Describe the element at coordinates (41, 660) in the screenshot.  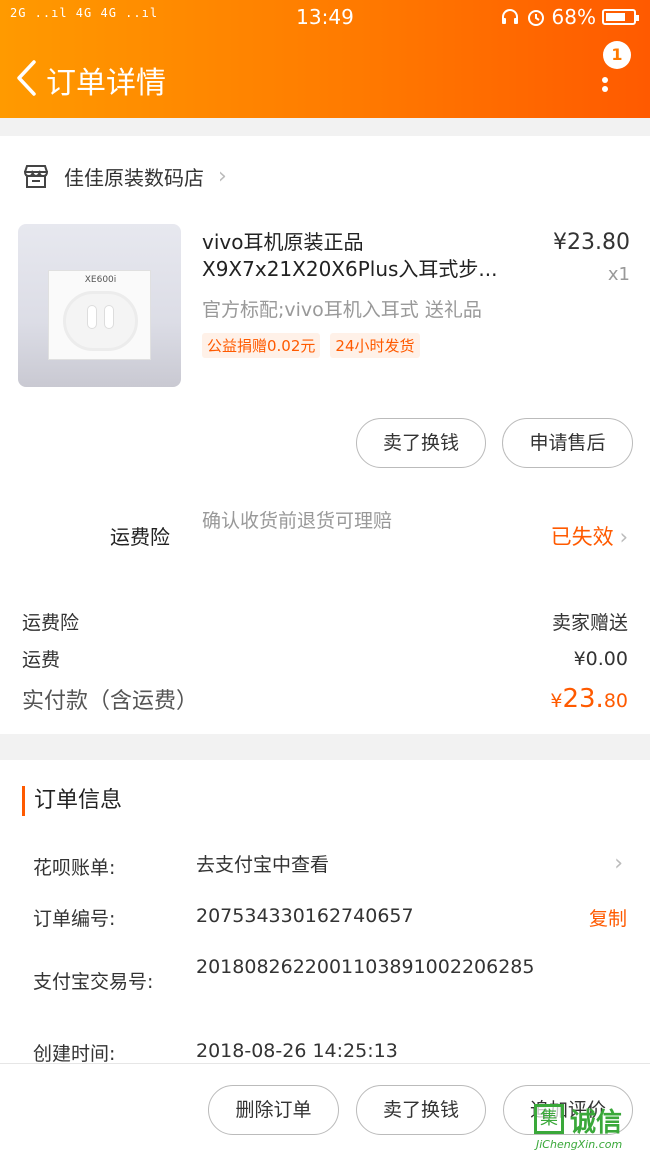
I see `summary-label: 运费` at that location.